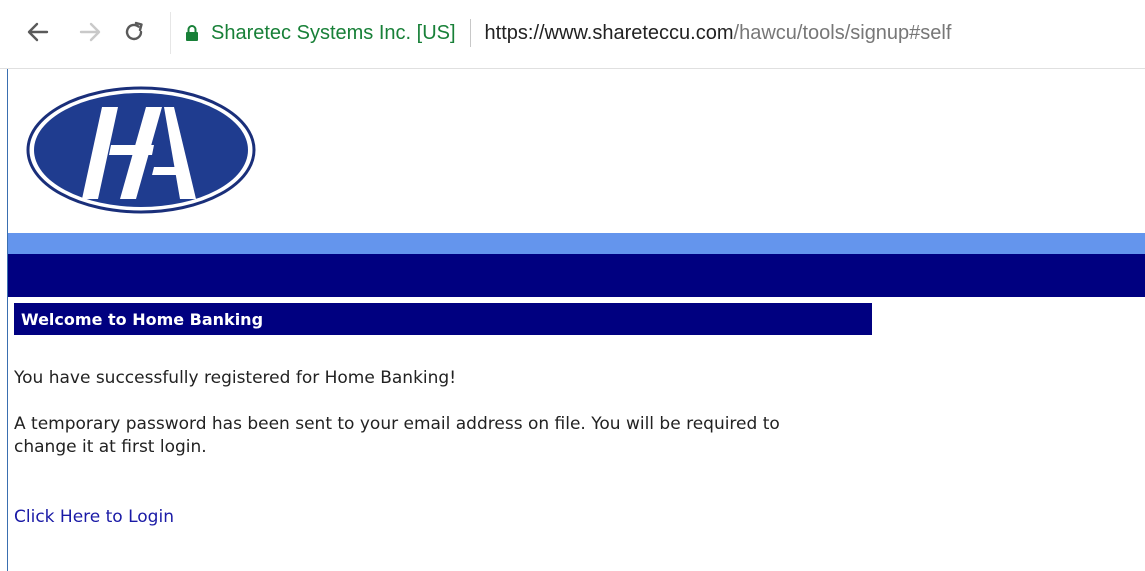  What do you see at coordinates (443, 319) in the screenshot?
I see `welcome-header: Welcome to Home Banking` at bounding box center [443, 319].